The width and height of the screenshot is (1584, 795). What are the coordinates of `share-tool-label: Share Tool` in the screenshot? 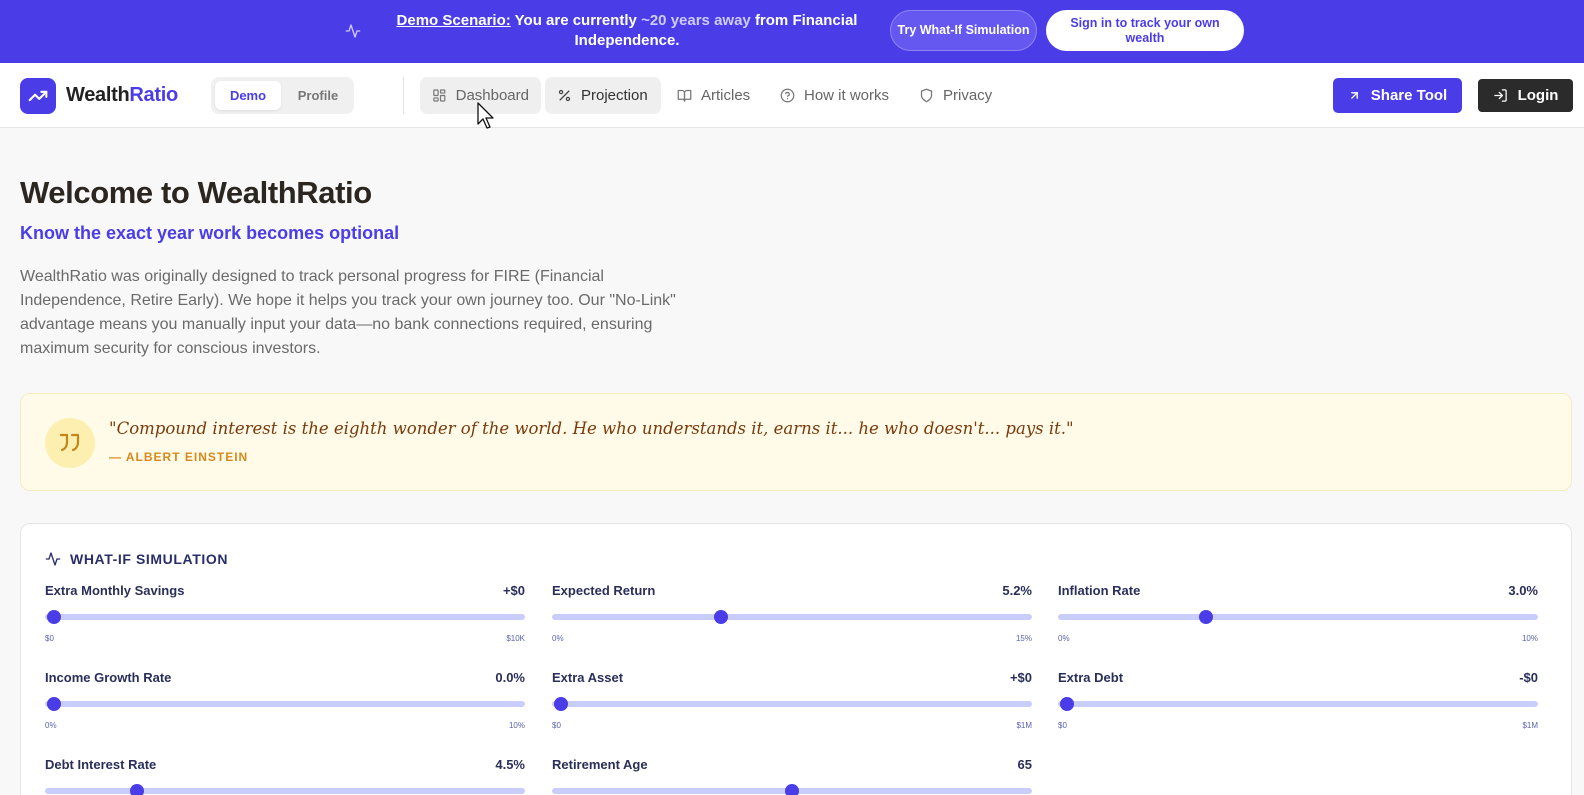 It's located at (1409, 95).